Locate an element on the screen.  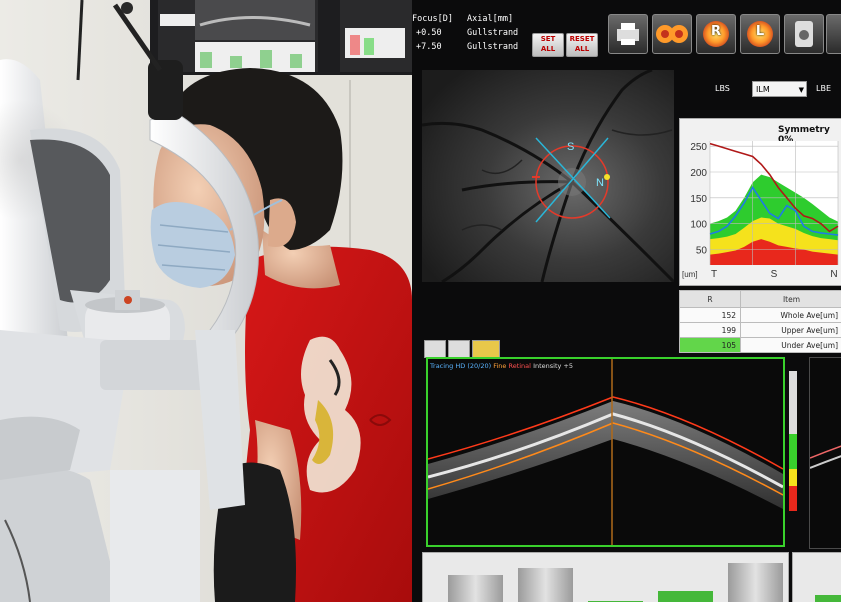
table-header-item: Item is located at coordinates (790, 299).